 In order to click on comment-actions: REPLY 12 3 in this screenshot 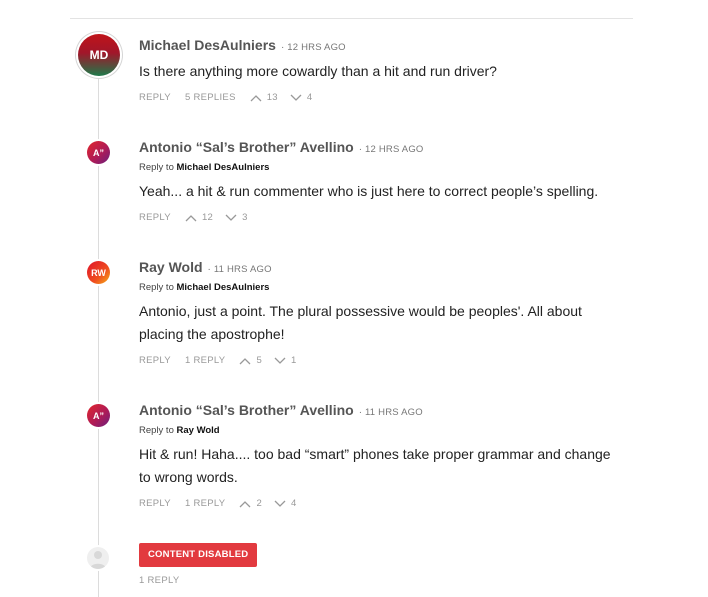, I will do `click(199, 217)`.